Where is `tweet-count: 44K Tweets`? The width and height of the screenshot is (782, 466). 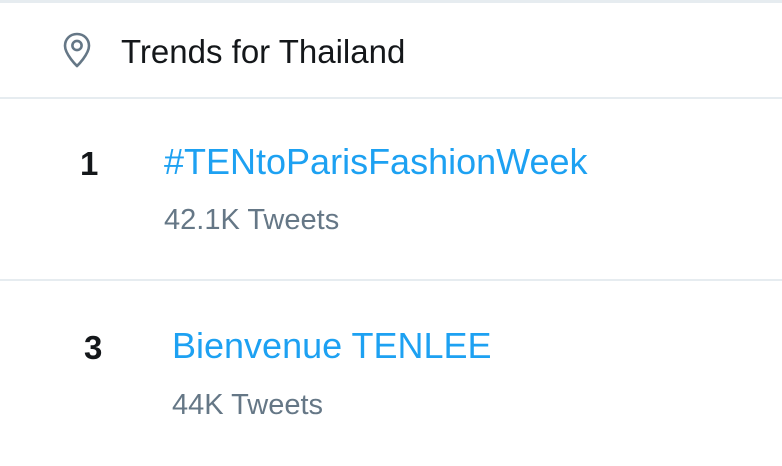 tweet-count: 44K Tweets is located at coordinates (248, 405).